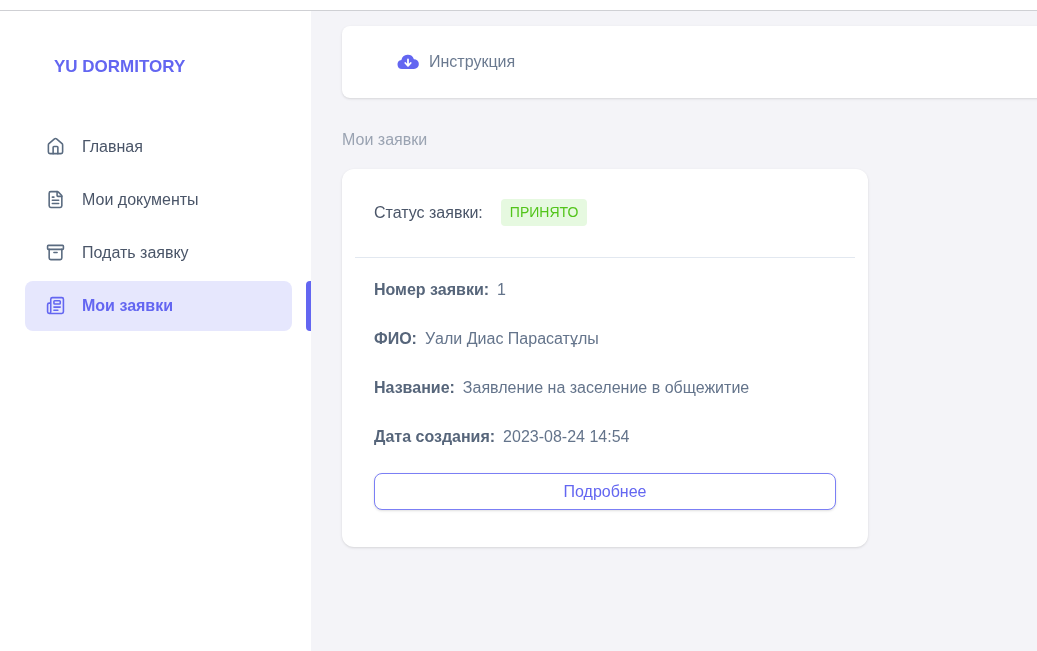 The height and width of the screenshot is (651, 1037). Describe the element at coordinates (605, 491) in the screenshot. I see `details-button: Подробнее` at that location.